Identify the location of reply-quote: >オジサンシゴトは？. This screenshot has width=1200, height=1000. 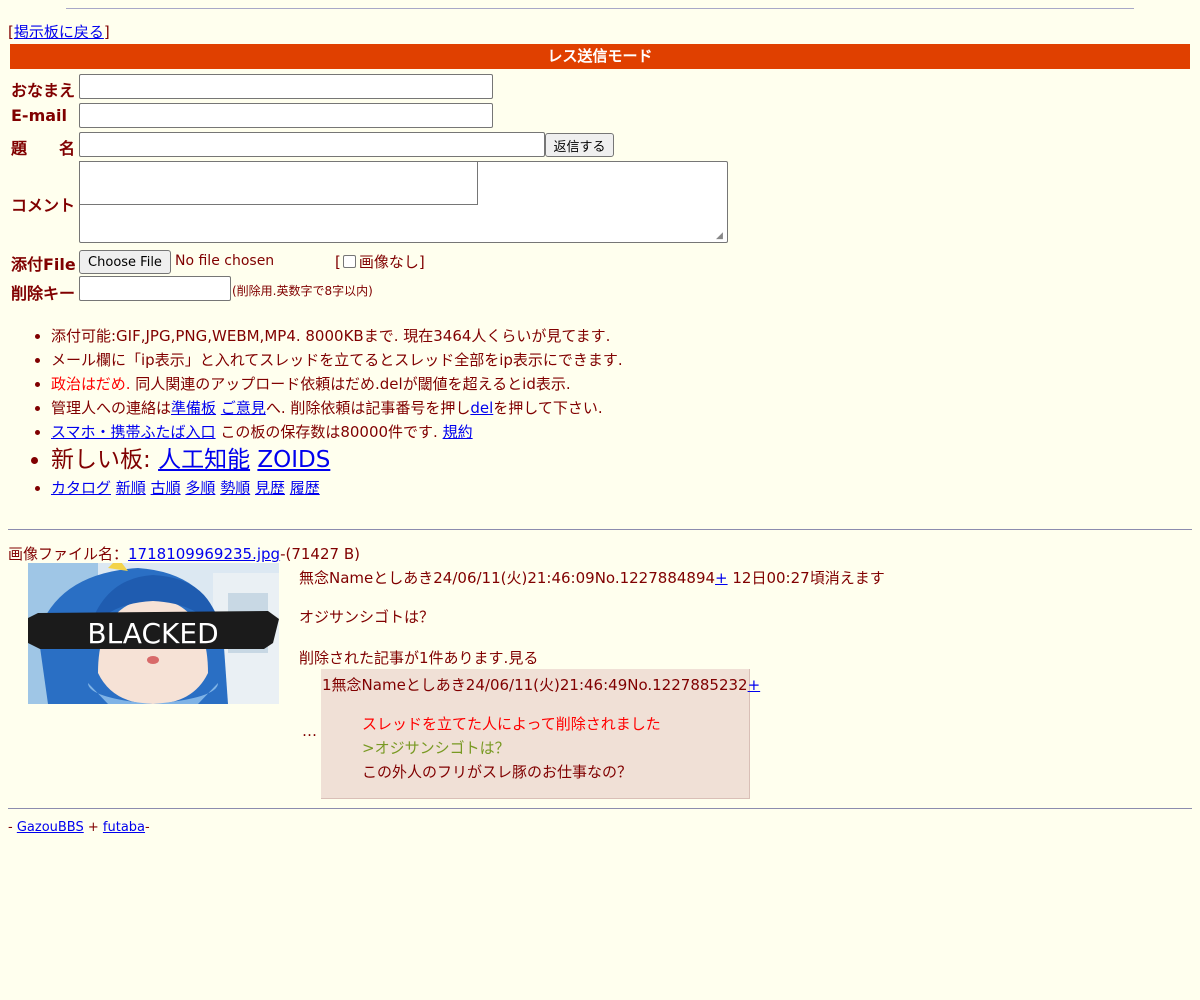
(436, 748).